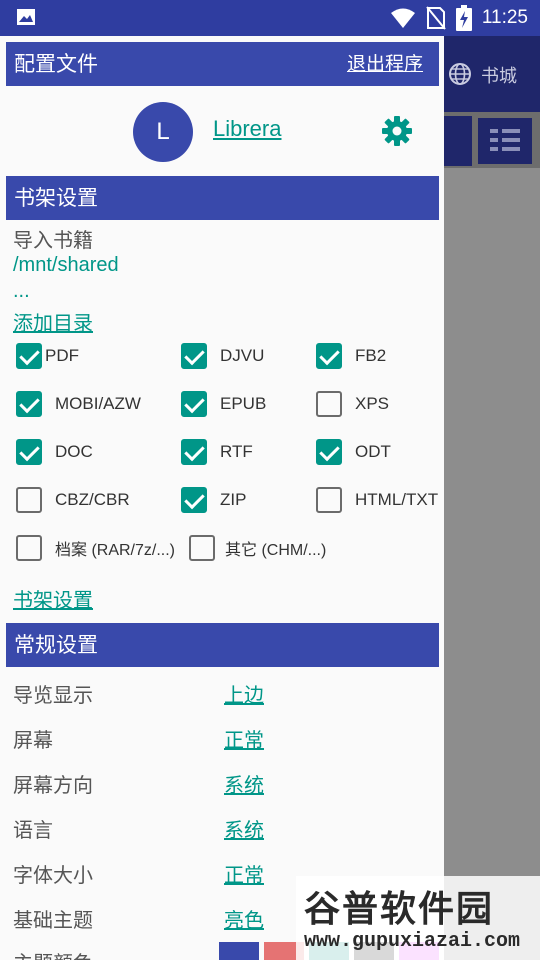  Describe the element at coordinates (244, 873) in the screenshot. I see `font-size-value: 正常` at that location.